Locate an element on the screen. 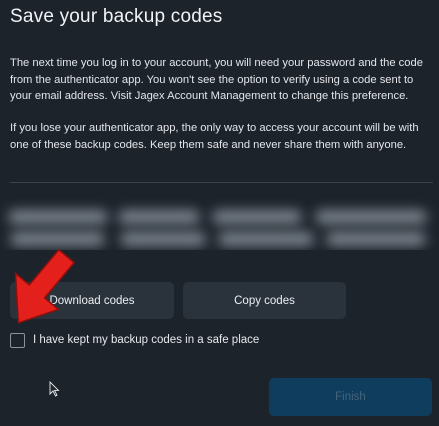  dialog-title: Save your backup codes is located at coordinates (116, 16).